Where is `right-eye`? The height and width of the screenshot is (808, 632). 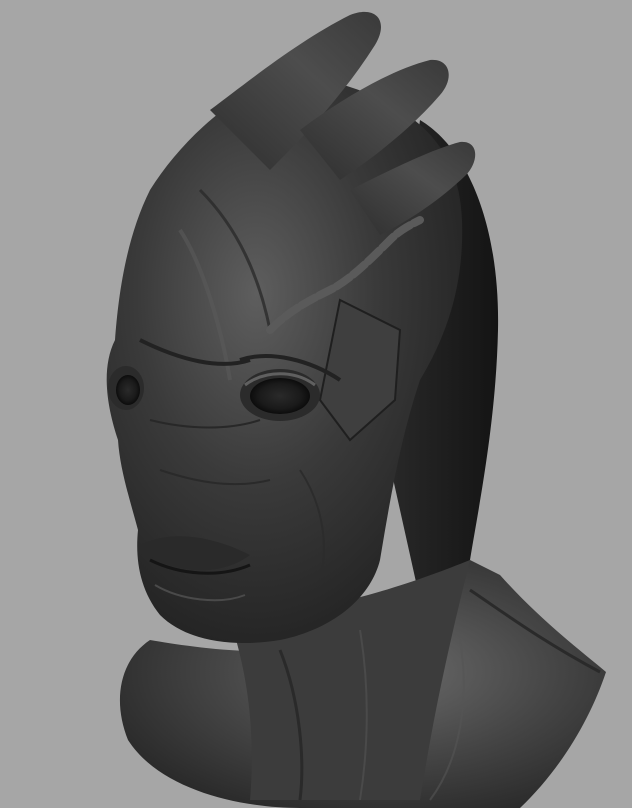 right-eye is located at coordinates (126, 388).